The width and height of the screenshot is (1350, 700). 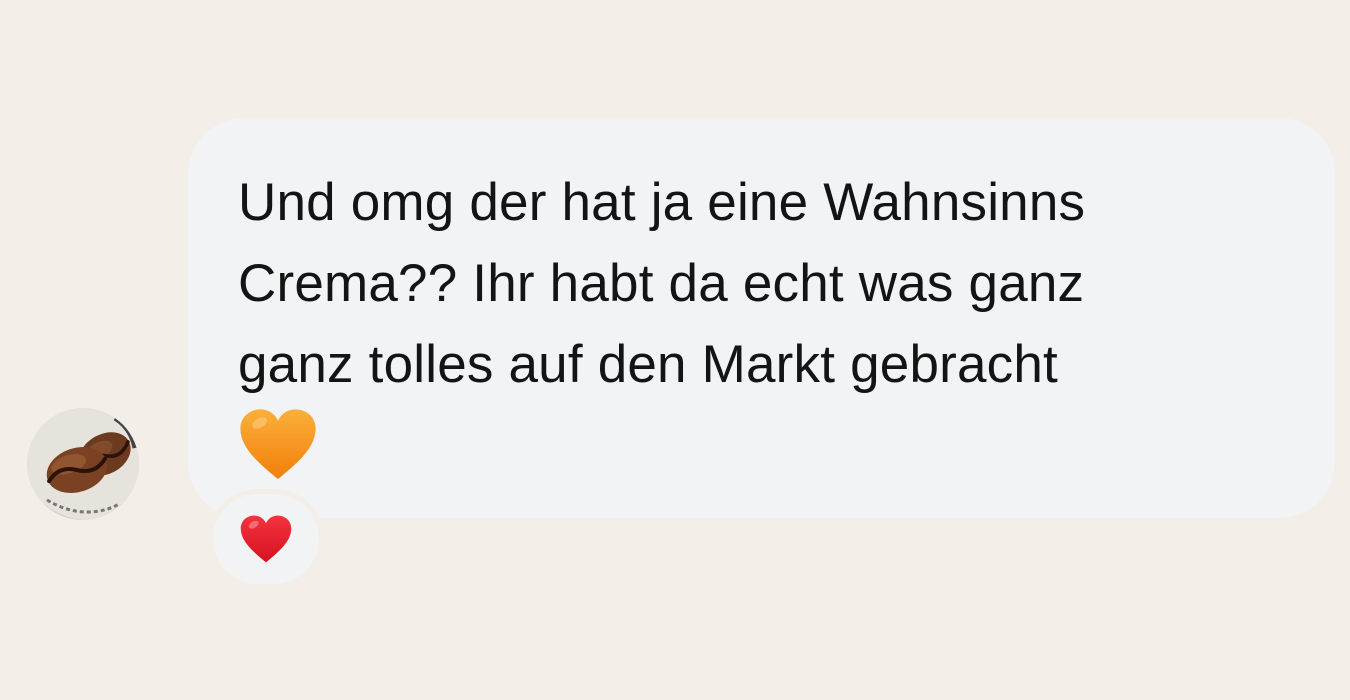 I want to click on reaction-badge, so click(x=266, y=539).